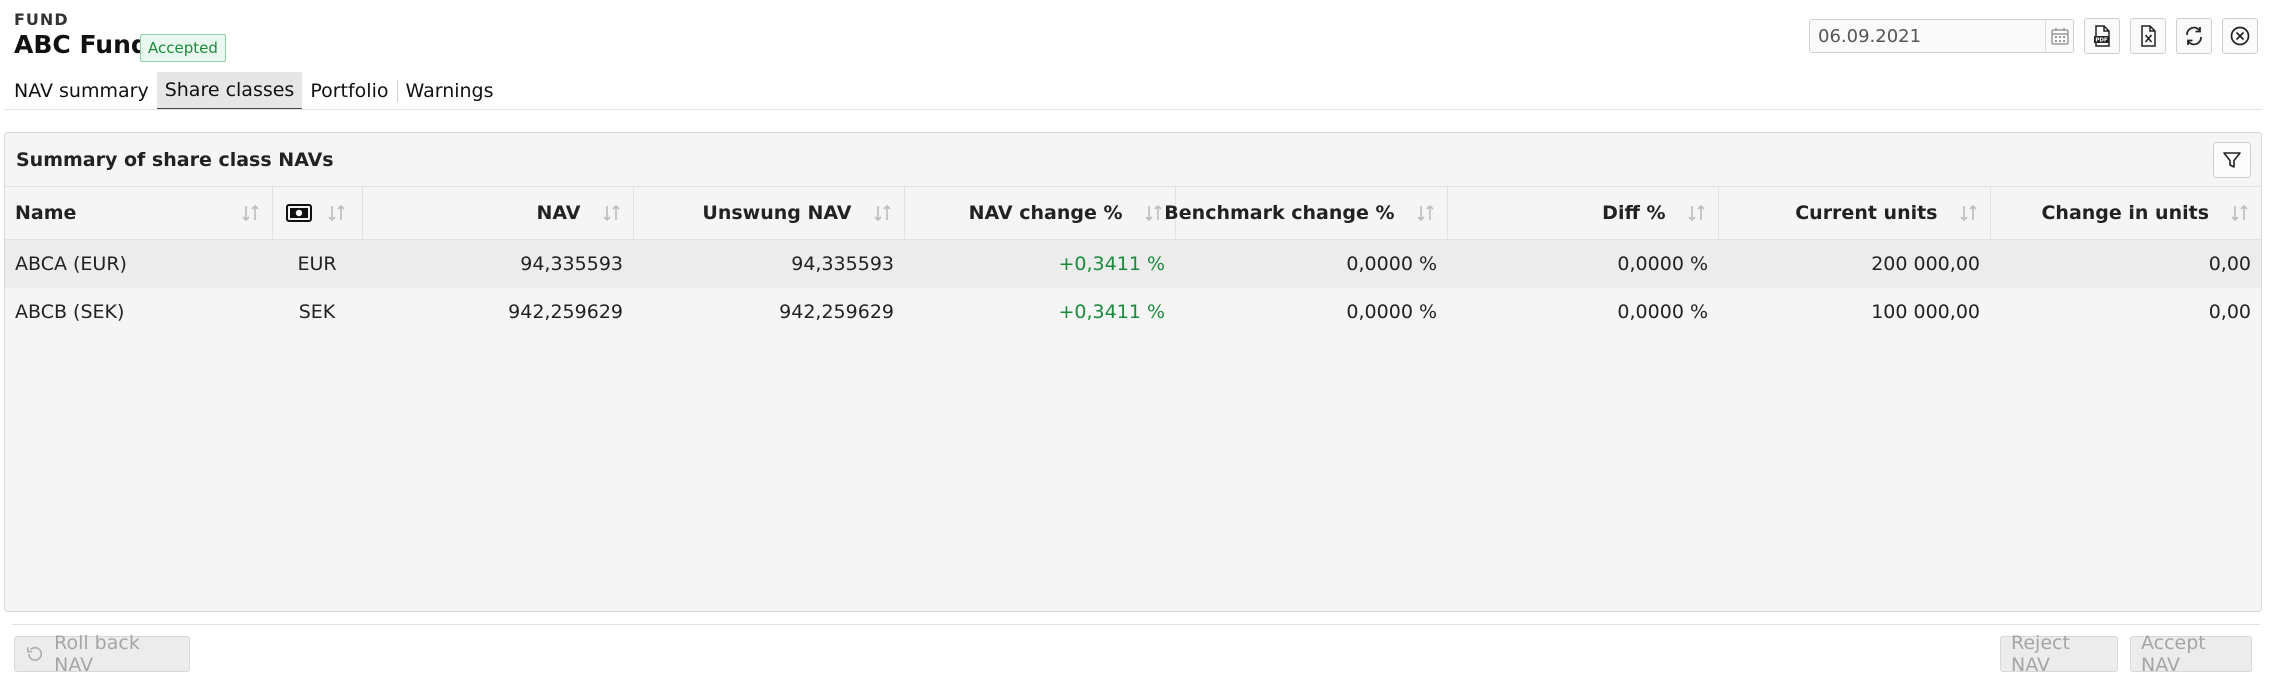 Image resolution: width=2272 pixels, height=682 pixels. Describe the element at coordinates (1634, 213) in the screenshot. I see `column-label: Diff %` at that location.